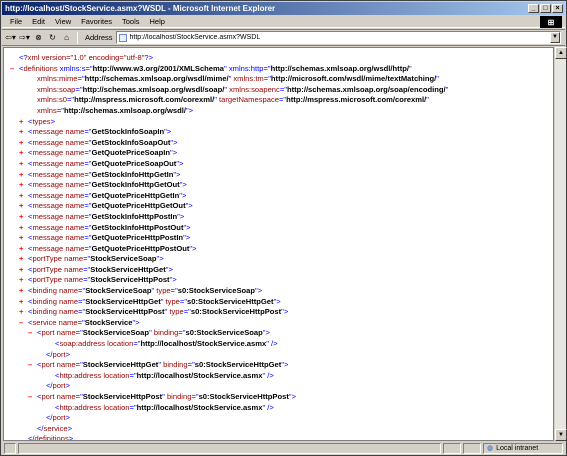  Describe the element at coordinates (229, 132) in the screenshot. I see `xml-line: + <message name="GetStockInfoSoapIn">` at that location.